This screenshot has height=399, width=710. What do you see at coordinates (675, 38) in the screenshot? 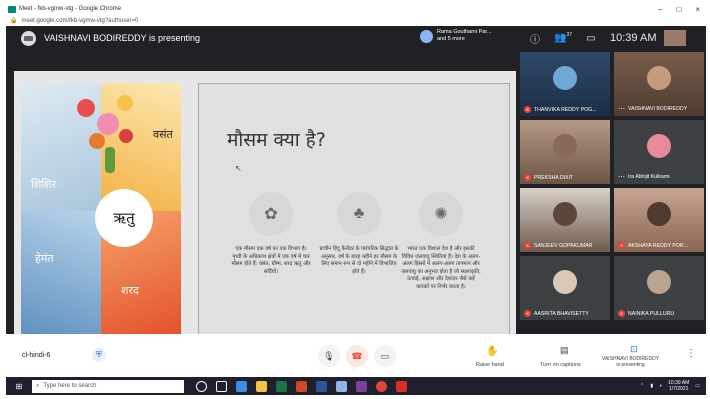
I see `self-view-thumbnail` at bounding box center [675, 38].